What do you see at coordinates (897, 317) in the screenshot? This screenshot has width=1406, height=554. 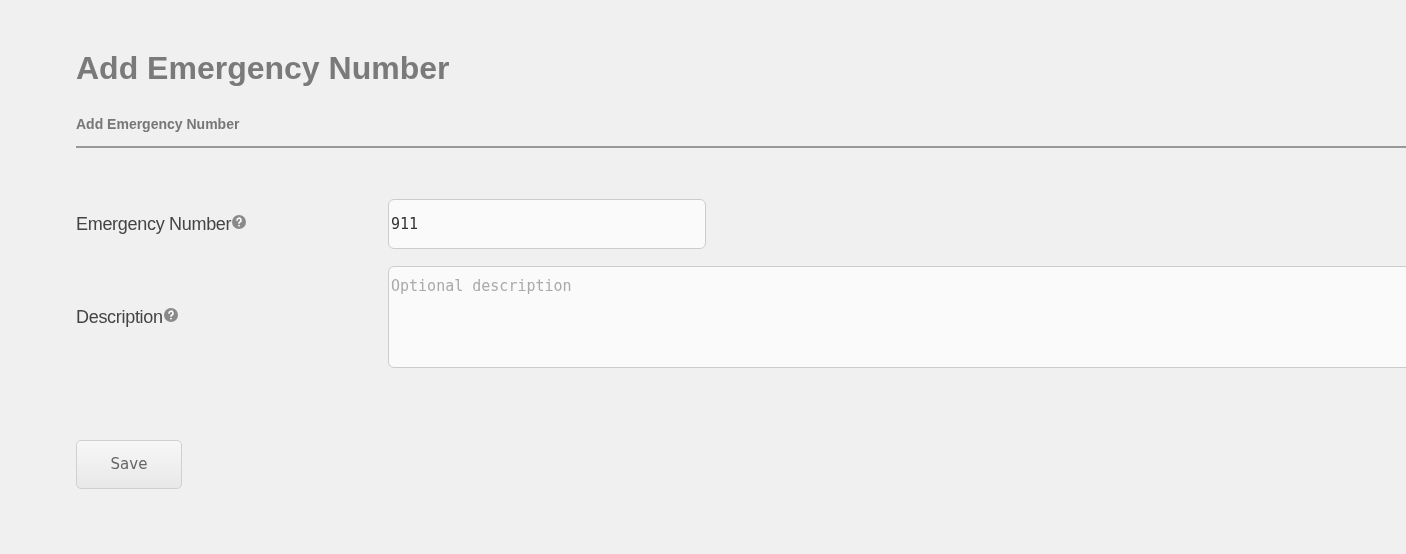 I see `description-field: Optional description` at bounding box center [897, 317].